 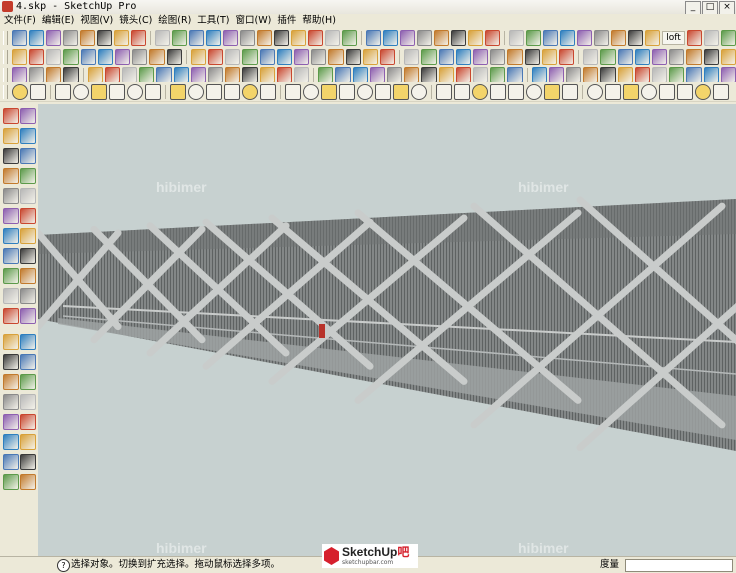 What do you see at coordinates (679, 565) in the screenshot?
I see `measurements-input` at bounding box center [679, 565].